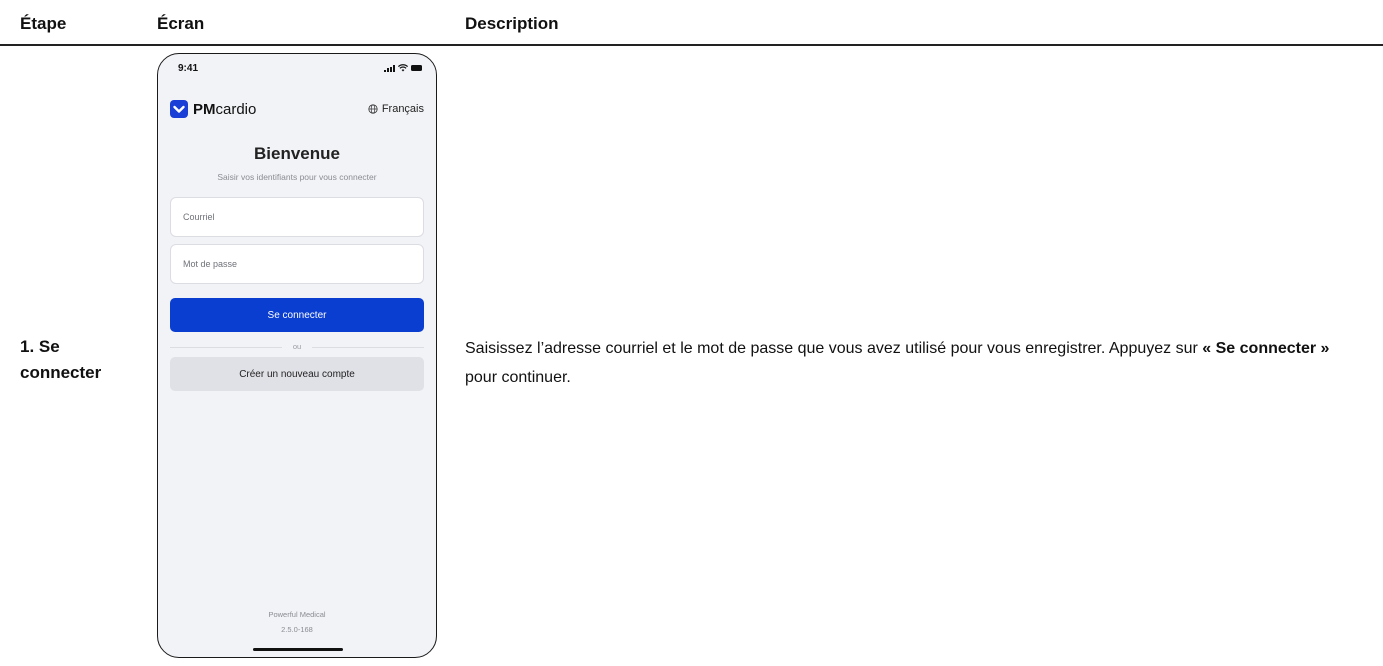 This screenshot has height=666, width=1383. I want to click on email-field, so click(297, 217).